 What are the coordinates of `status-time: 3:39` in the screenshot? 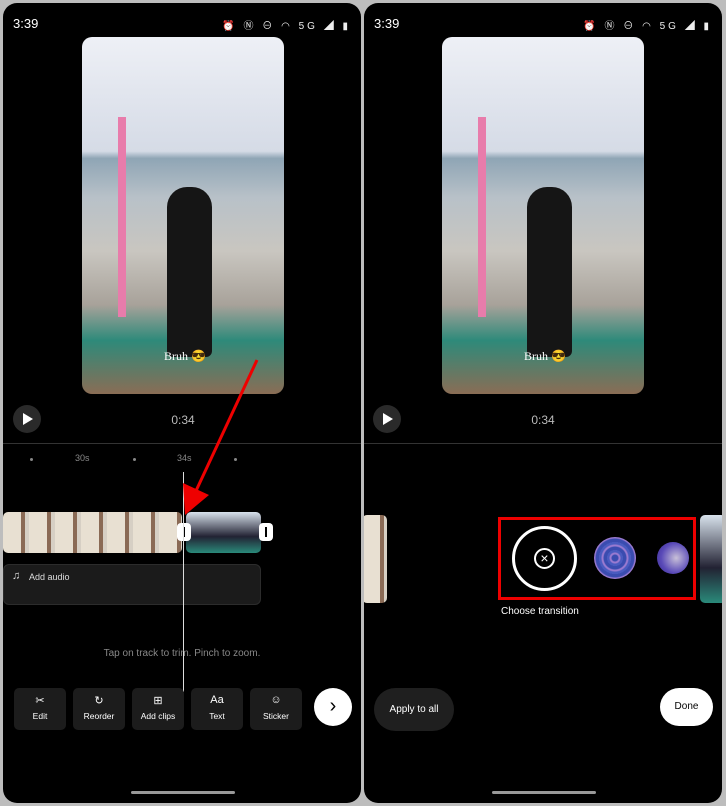 It's located at (387, 23).